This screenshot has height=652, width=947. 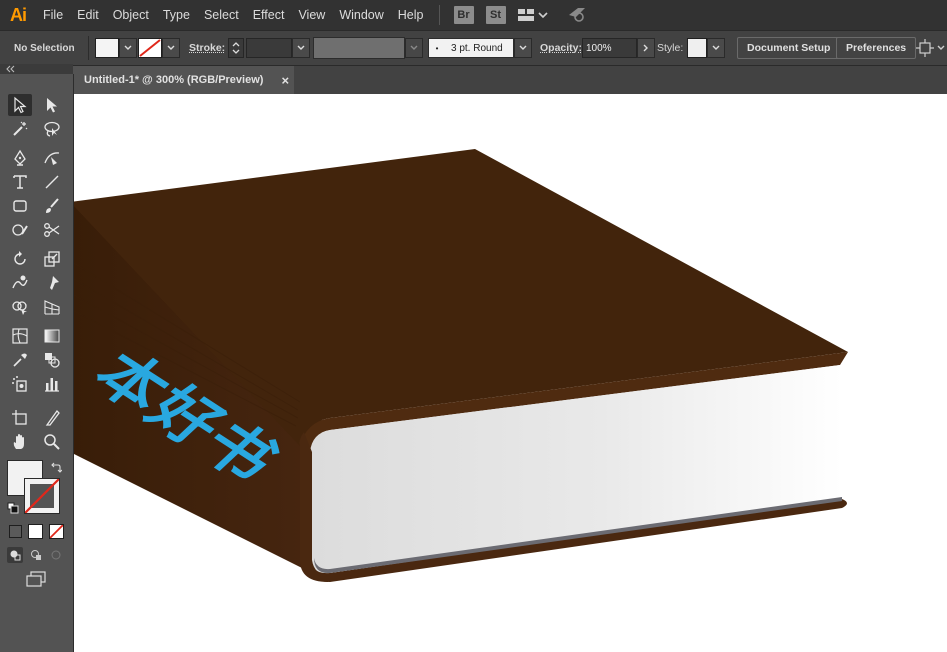 I want to click on preferences: Preferences, so click(x=876, y=48).